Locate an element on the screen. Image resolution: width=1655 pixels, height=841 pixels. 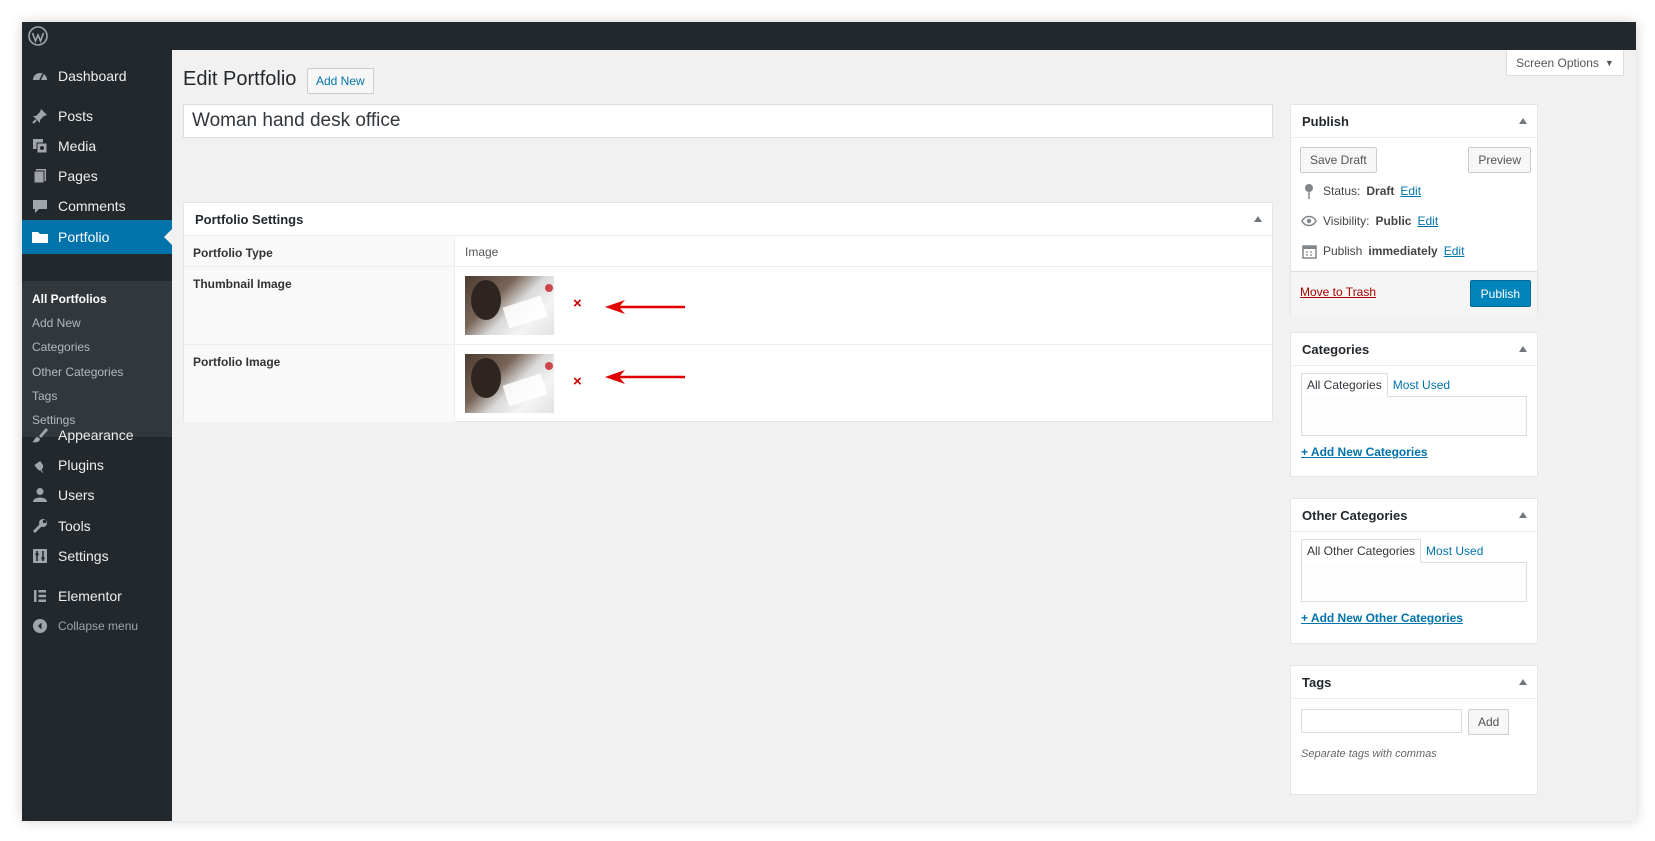
tags-box: Tags Add Separate tags with commas is located at coordinates (1414, 730).